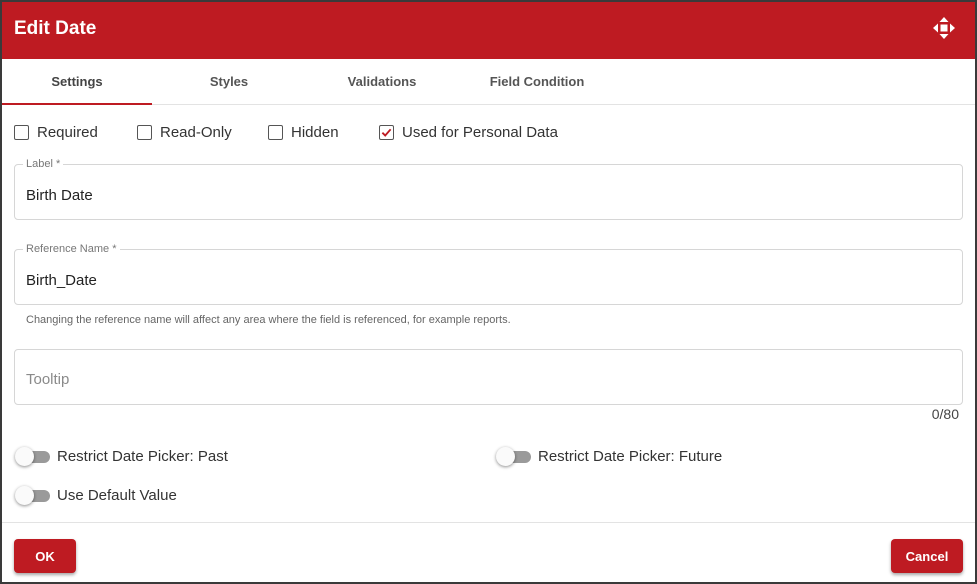 The height and width of the screenshot is (584, 977). I want to click on label-field: Label * Birth Date, so click(488, 188).